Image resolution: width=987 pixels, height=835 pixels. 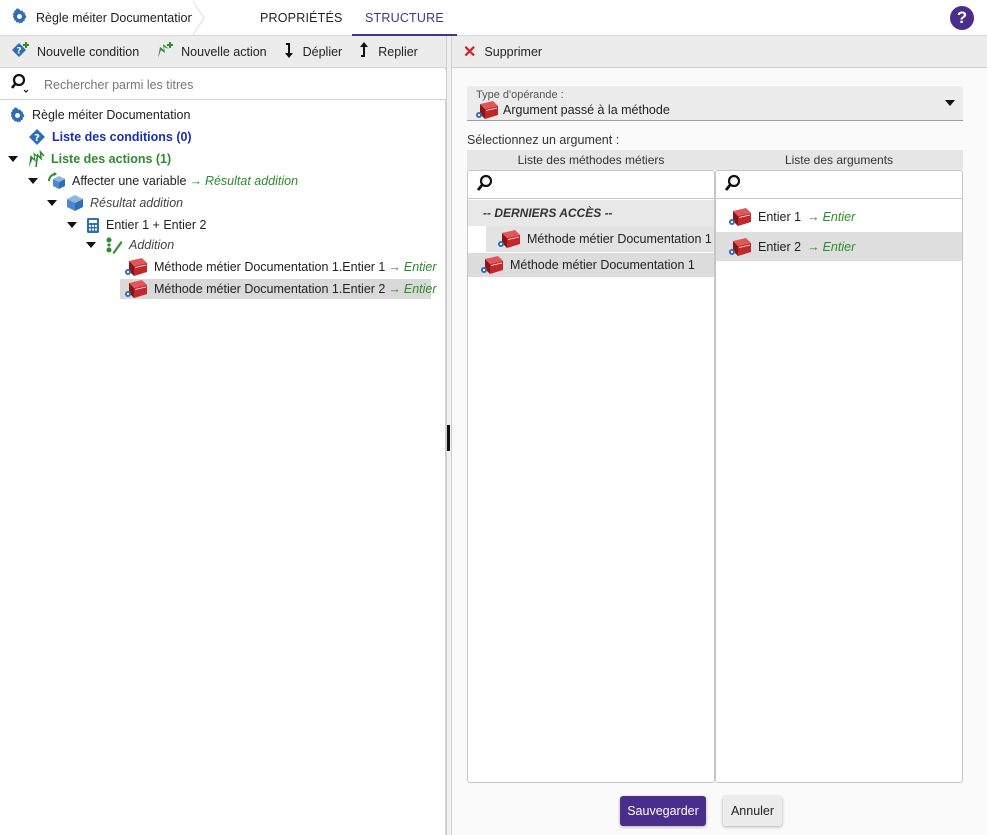 I want to click on breadcrumb: Règle méiter Documentation, so click(x=102, y=18).